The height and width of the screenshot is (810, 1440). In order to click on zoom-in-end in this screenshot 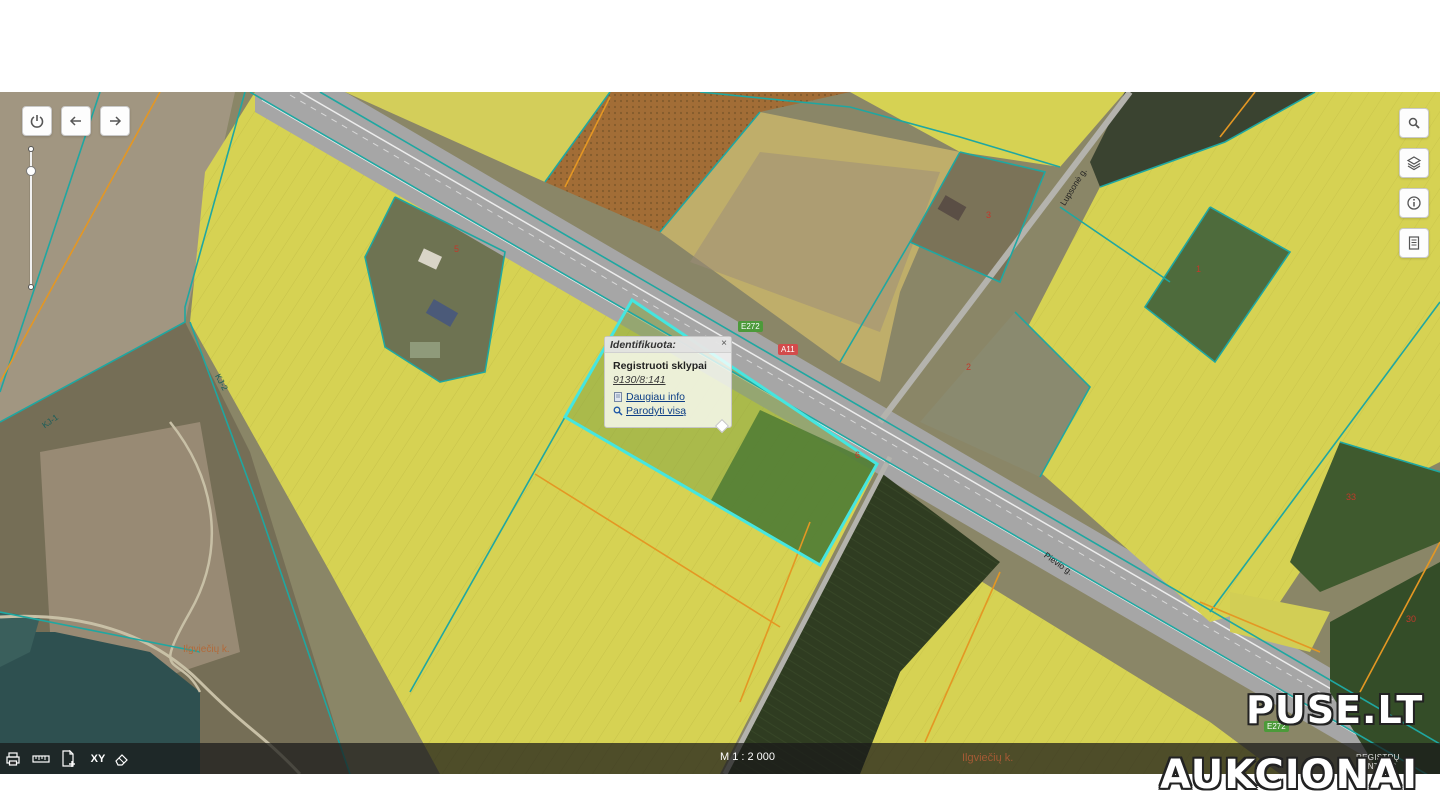, I will do `click(31, 149)`.